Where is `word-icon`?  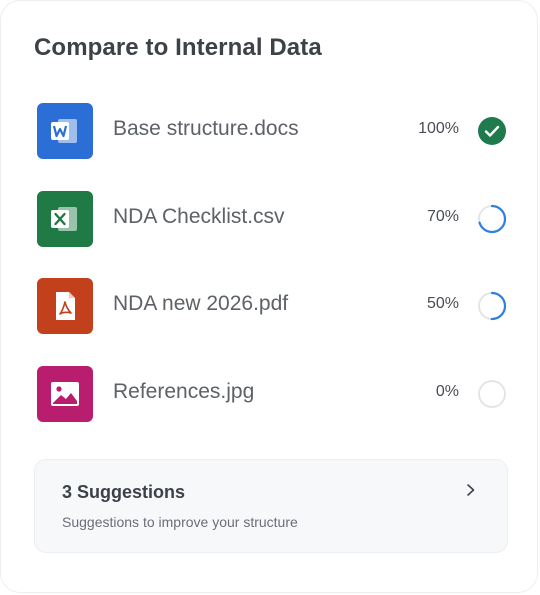 word-icon is located at coordinates (65, 131).